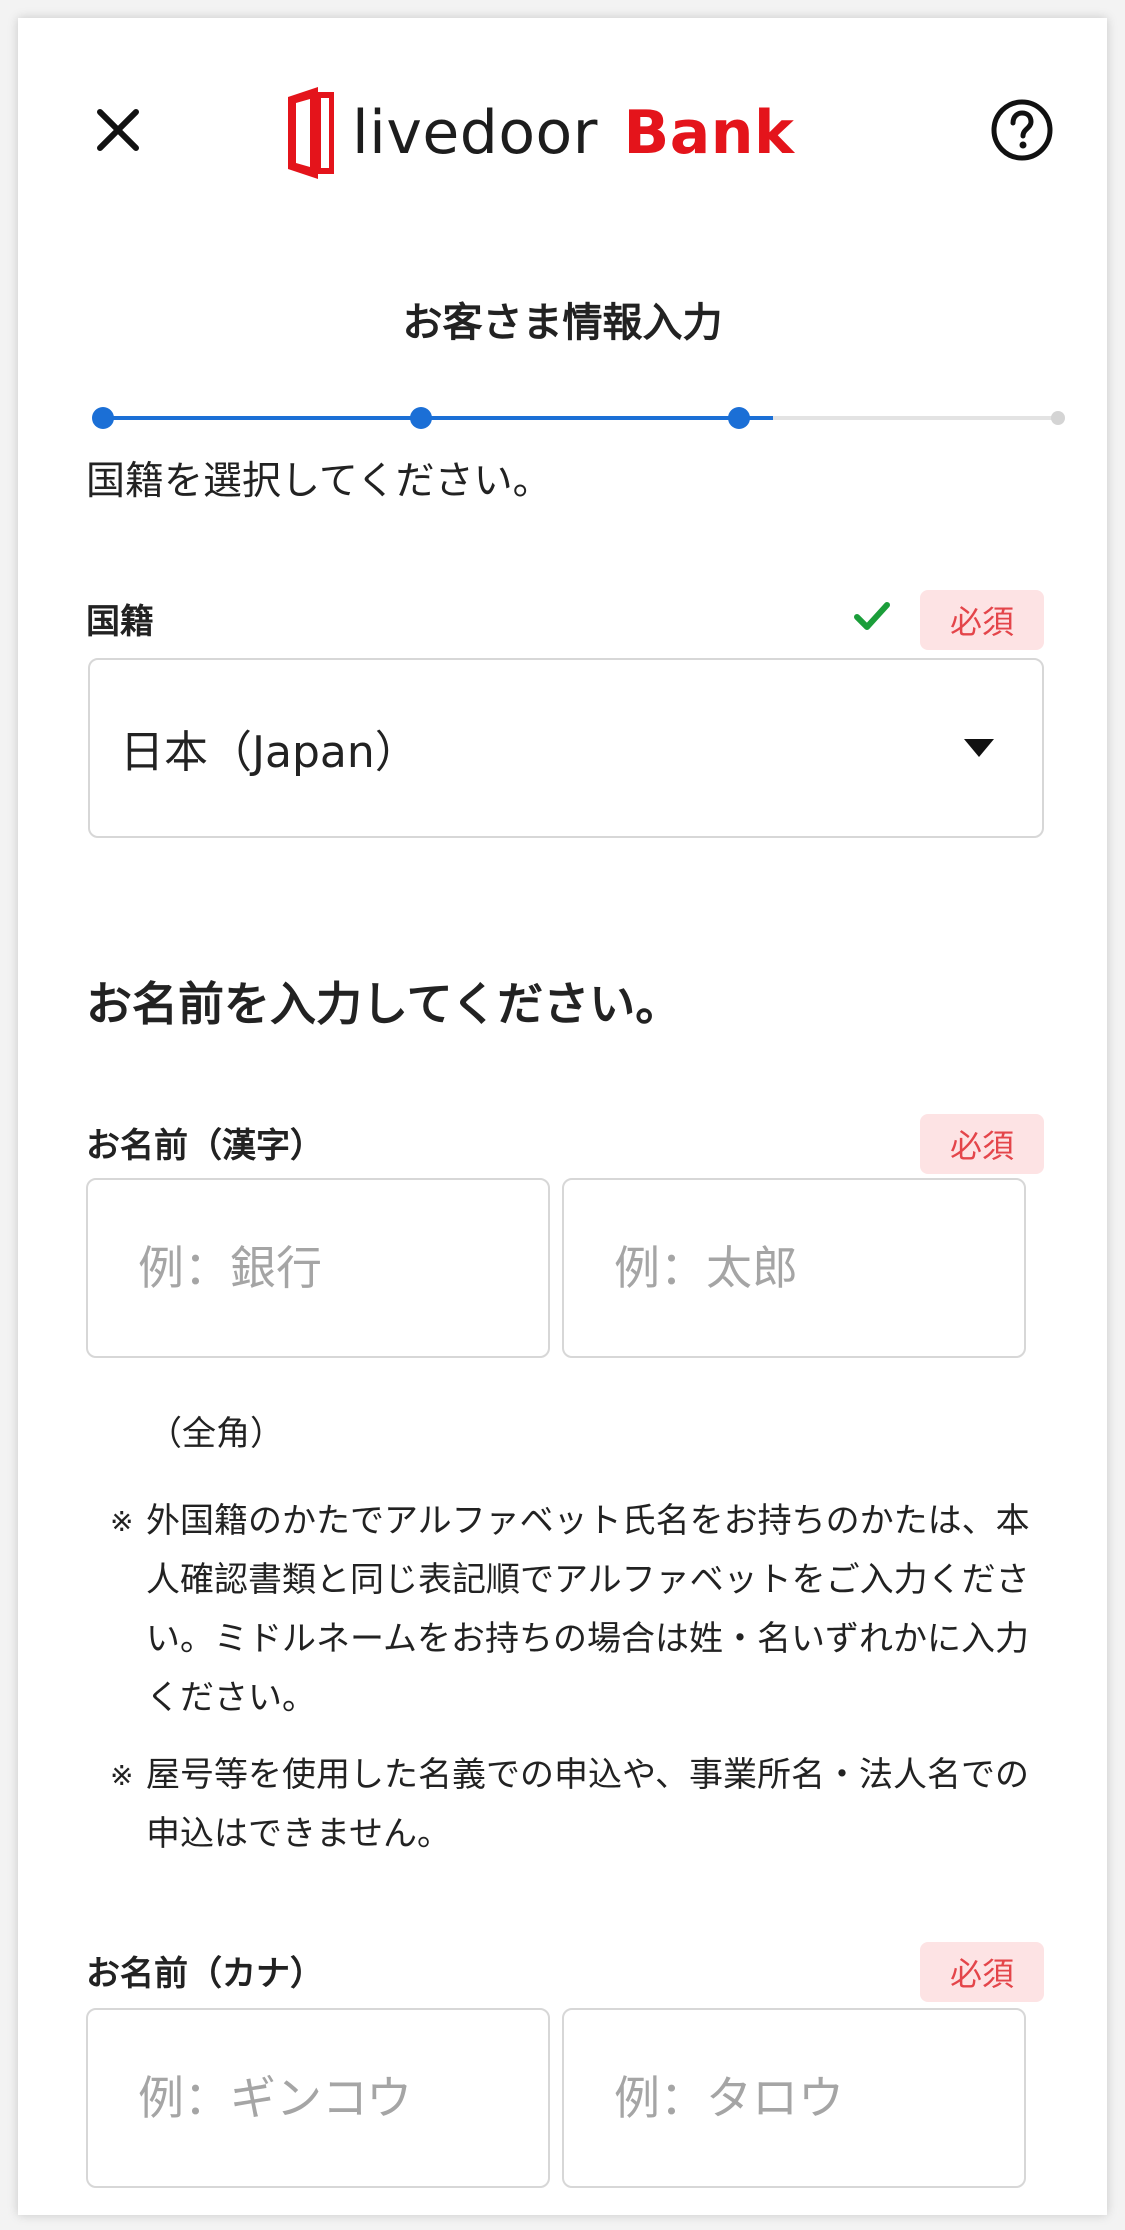 Image resolution: width=1125 pixels, height=2230 pixels. Describe the element at coordinates (979, 748) in the screenshot. I see `caret-down-icon` at that location.